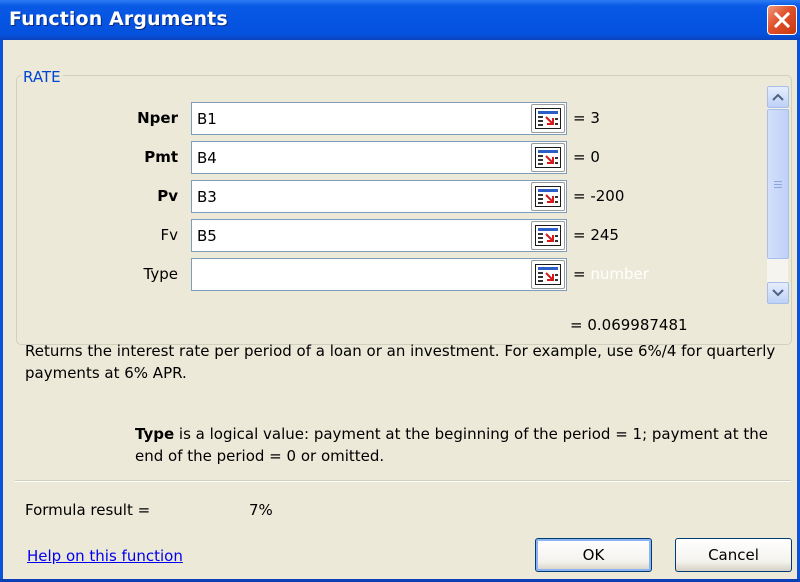 This screenshot has height=582, width=800. Describe the element at coordinates (88, 510) in the screenshot. I see `formula-result-label: Formula result =` at that location.